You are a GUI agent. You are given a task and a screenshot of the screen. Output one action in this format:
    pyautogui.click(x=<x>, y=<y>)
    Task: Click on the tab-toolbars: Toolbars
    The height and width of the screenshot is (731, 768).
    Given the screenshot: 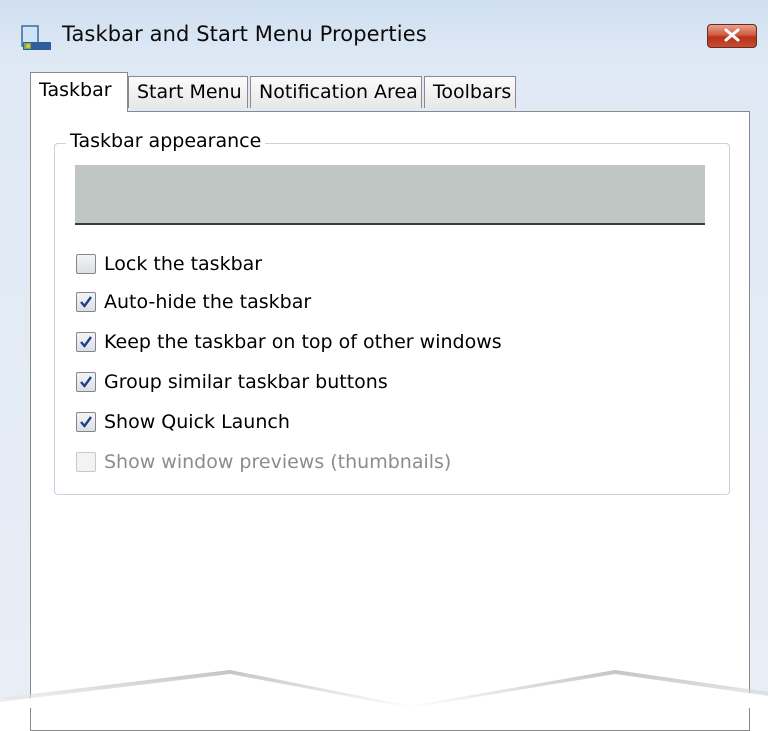 What is the action you would take?
    pyautogui.click(x=470, y=92)
    